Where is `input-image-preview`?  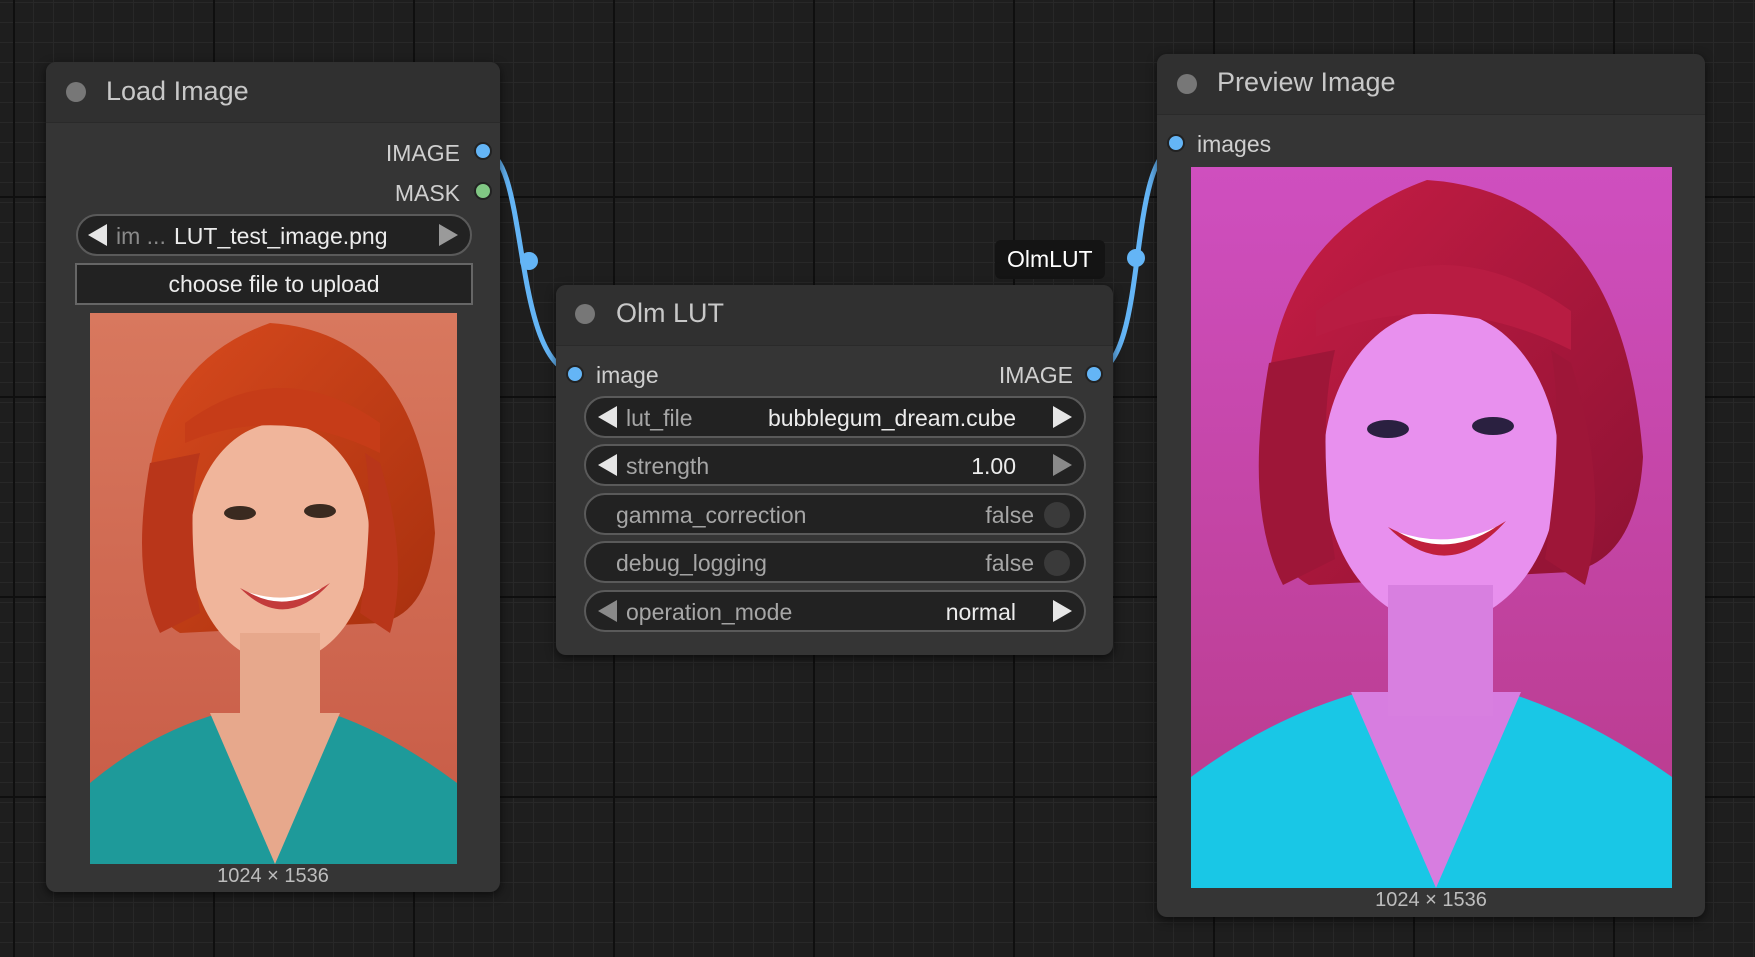 input-image-preview is located at coordinates (273, 588).